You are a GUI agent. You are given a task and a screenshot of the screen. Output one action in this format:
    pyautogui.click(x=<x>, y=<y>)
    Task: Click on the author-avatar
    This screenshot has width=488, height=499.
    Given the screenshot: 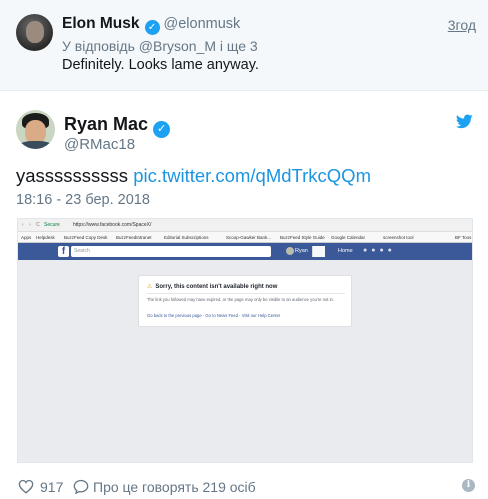 What is the action you would take?
    pyautogui.click(x=35, y=129)
    